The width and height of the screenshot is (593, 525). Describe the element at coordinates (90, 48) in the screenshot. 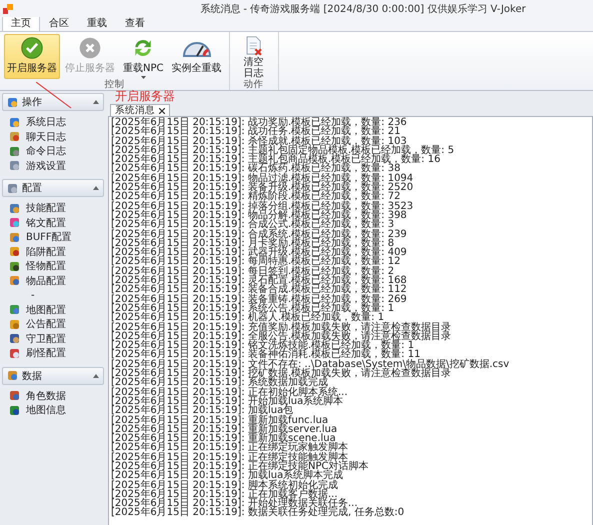

I see `cross-circle-icon` at that location.